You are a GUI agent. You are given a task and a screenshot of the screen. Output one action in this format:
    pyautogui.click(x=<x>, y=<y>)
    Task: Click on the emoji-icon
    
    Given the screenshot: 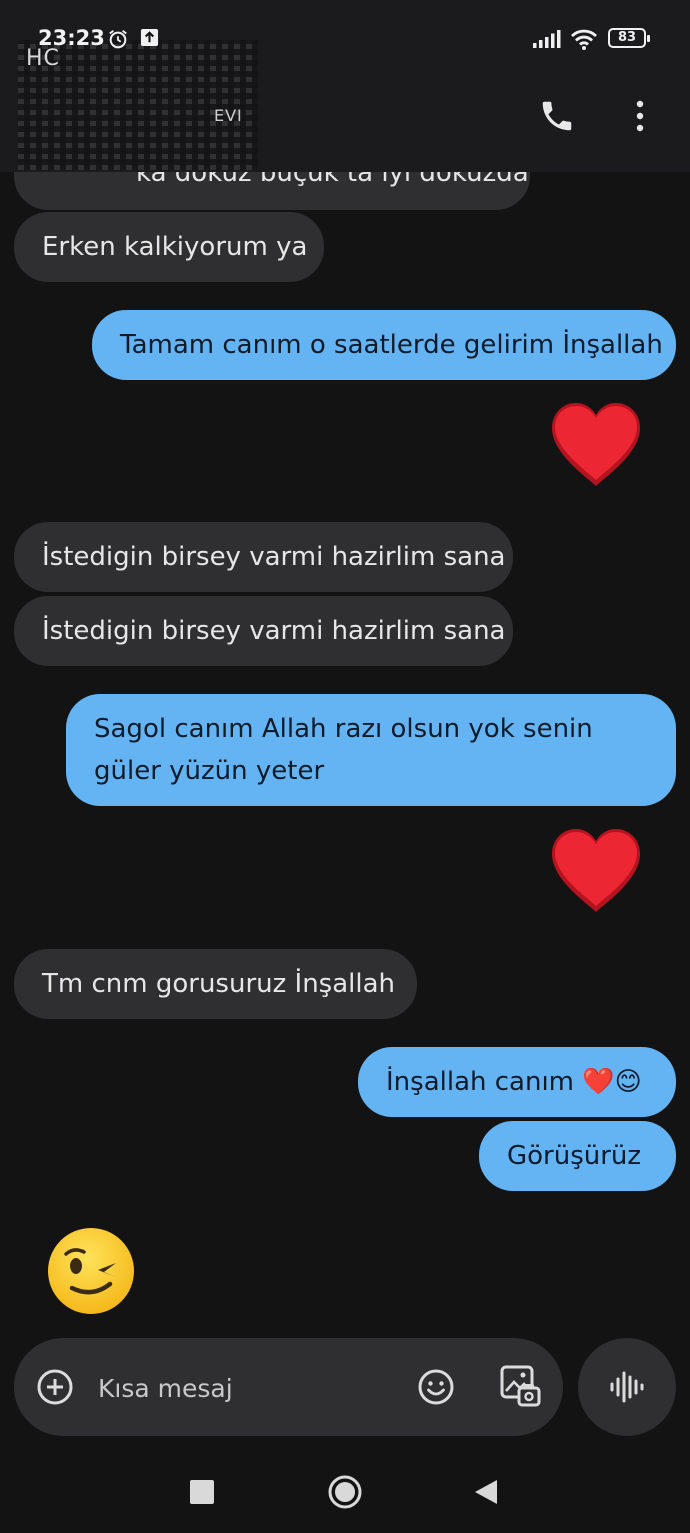 What is the action you would take?
    pyautogui.click(x=436, y=1387)
    